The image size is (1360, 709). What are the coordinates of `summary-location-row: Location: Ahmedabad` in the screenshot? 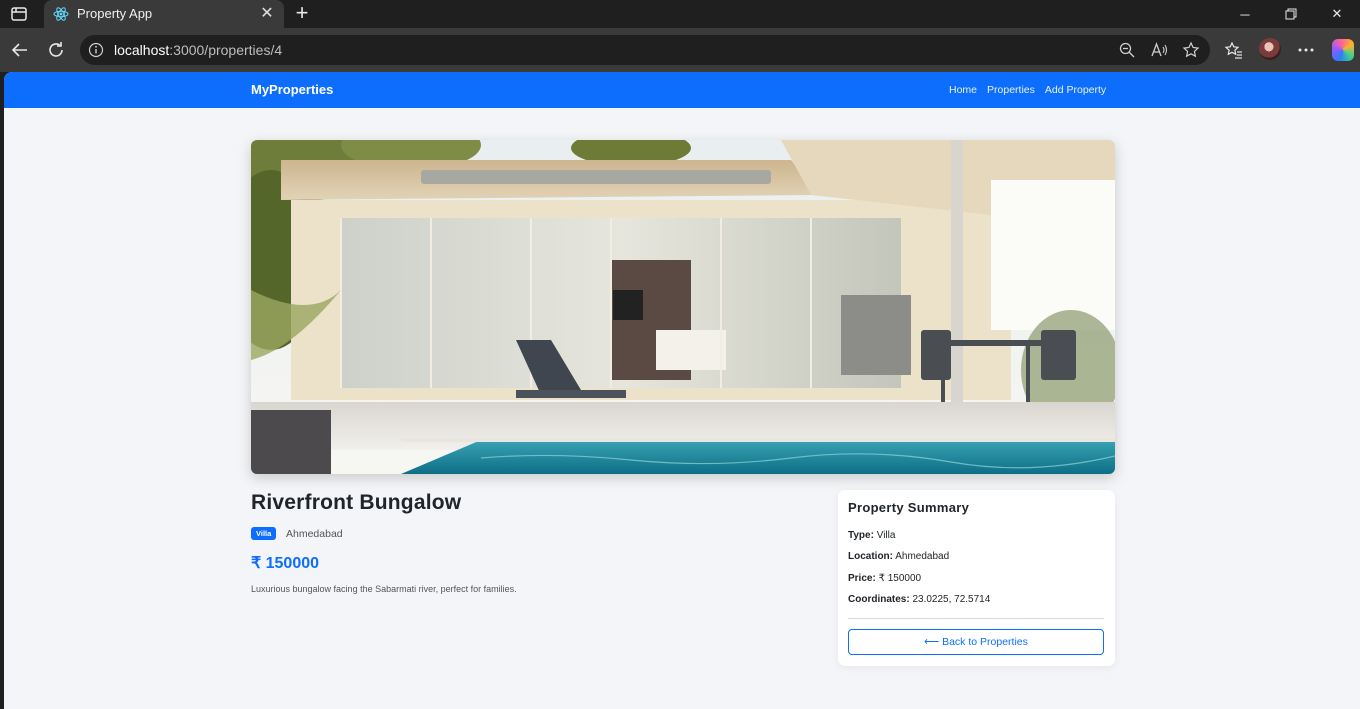 It's located at (898, 556).